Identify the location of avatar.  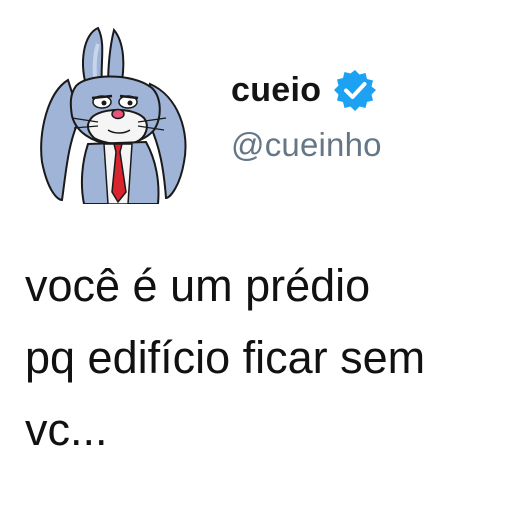
(118, 113).